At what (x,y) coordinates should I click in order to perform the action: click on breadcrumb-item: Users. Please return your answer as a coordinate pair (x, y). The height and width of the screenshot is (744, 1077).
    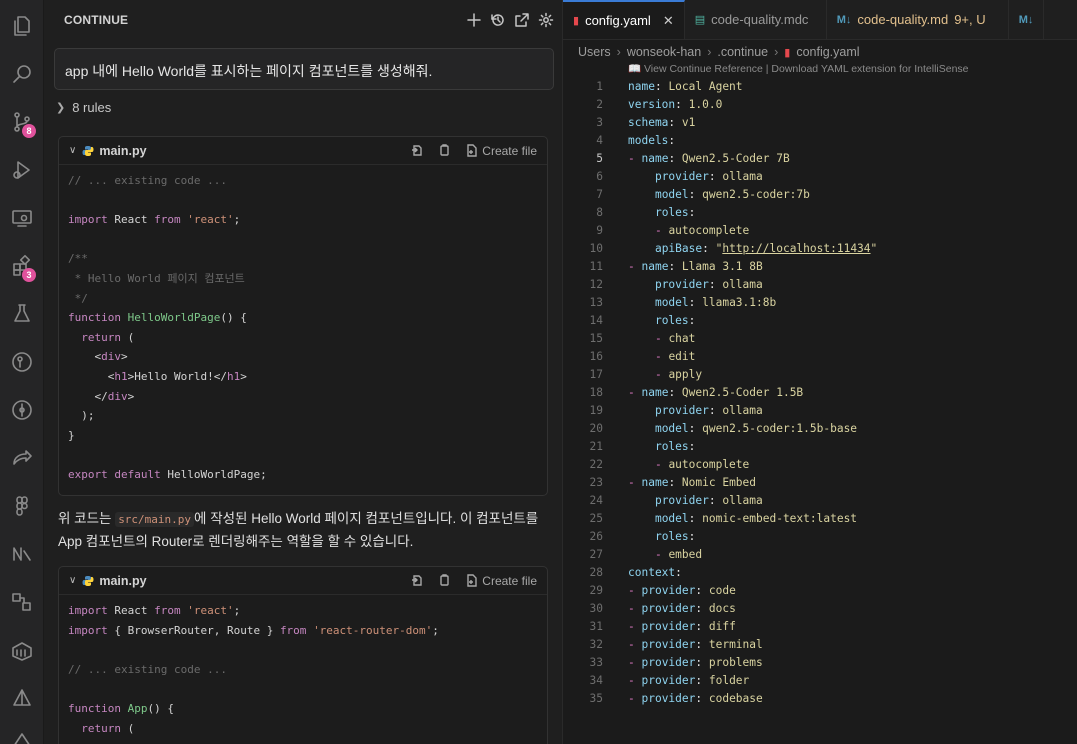
    Looking at the image, I should click on (594, 52).